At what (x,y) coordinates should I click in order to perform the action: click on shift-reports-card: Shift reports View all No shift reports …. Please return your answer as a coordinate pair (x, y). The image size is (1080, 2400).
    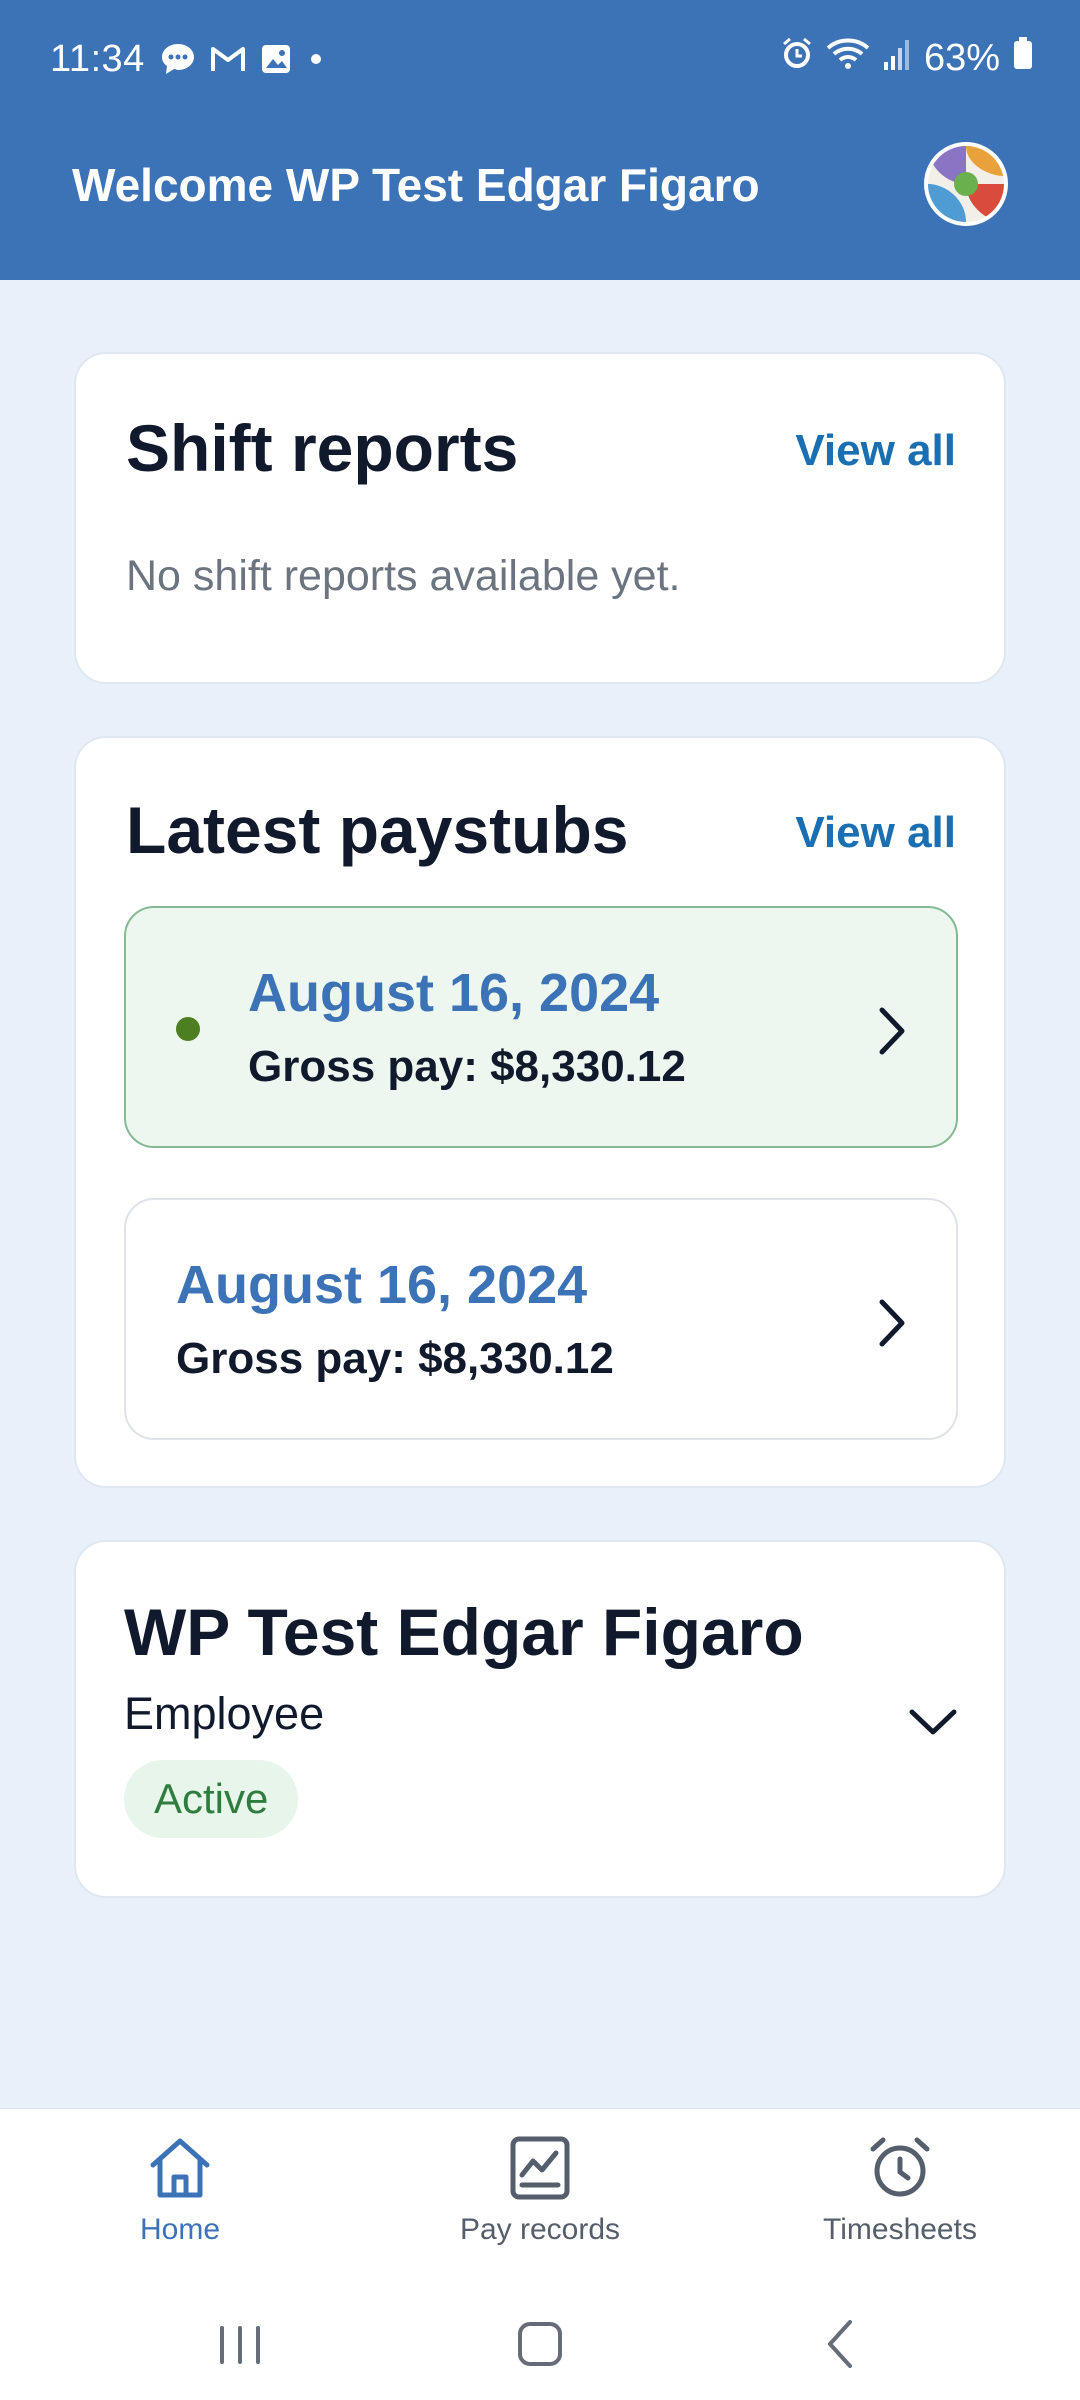
    Looking at the image, I should click on (540, 518).